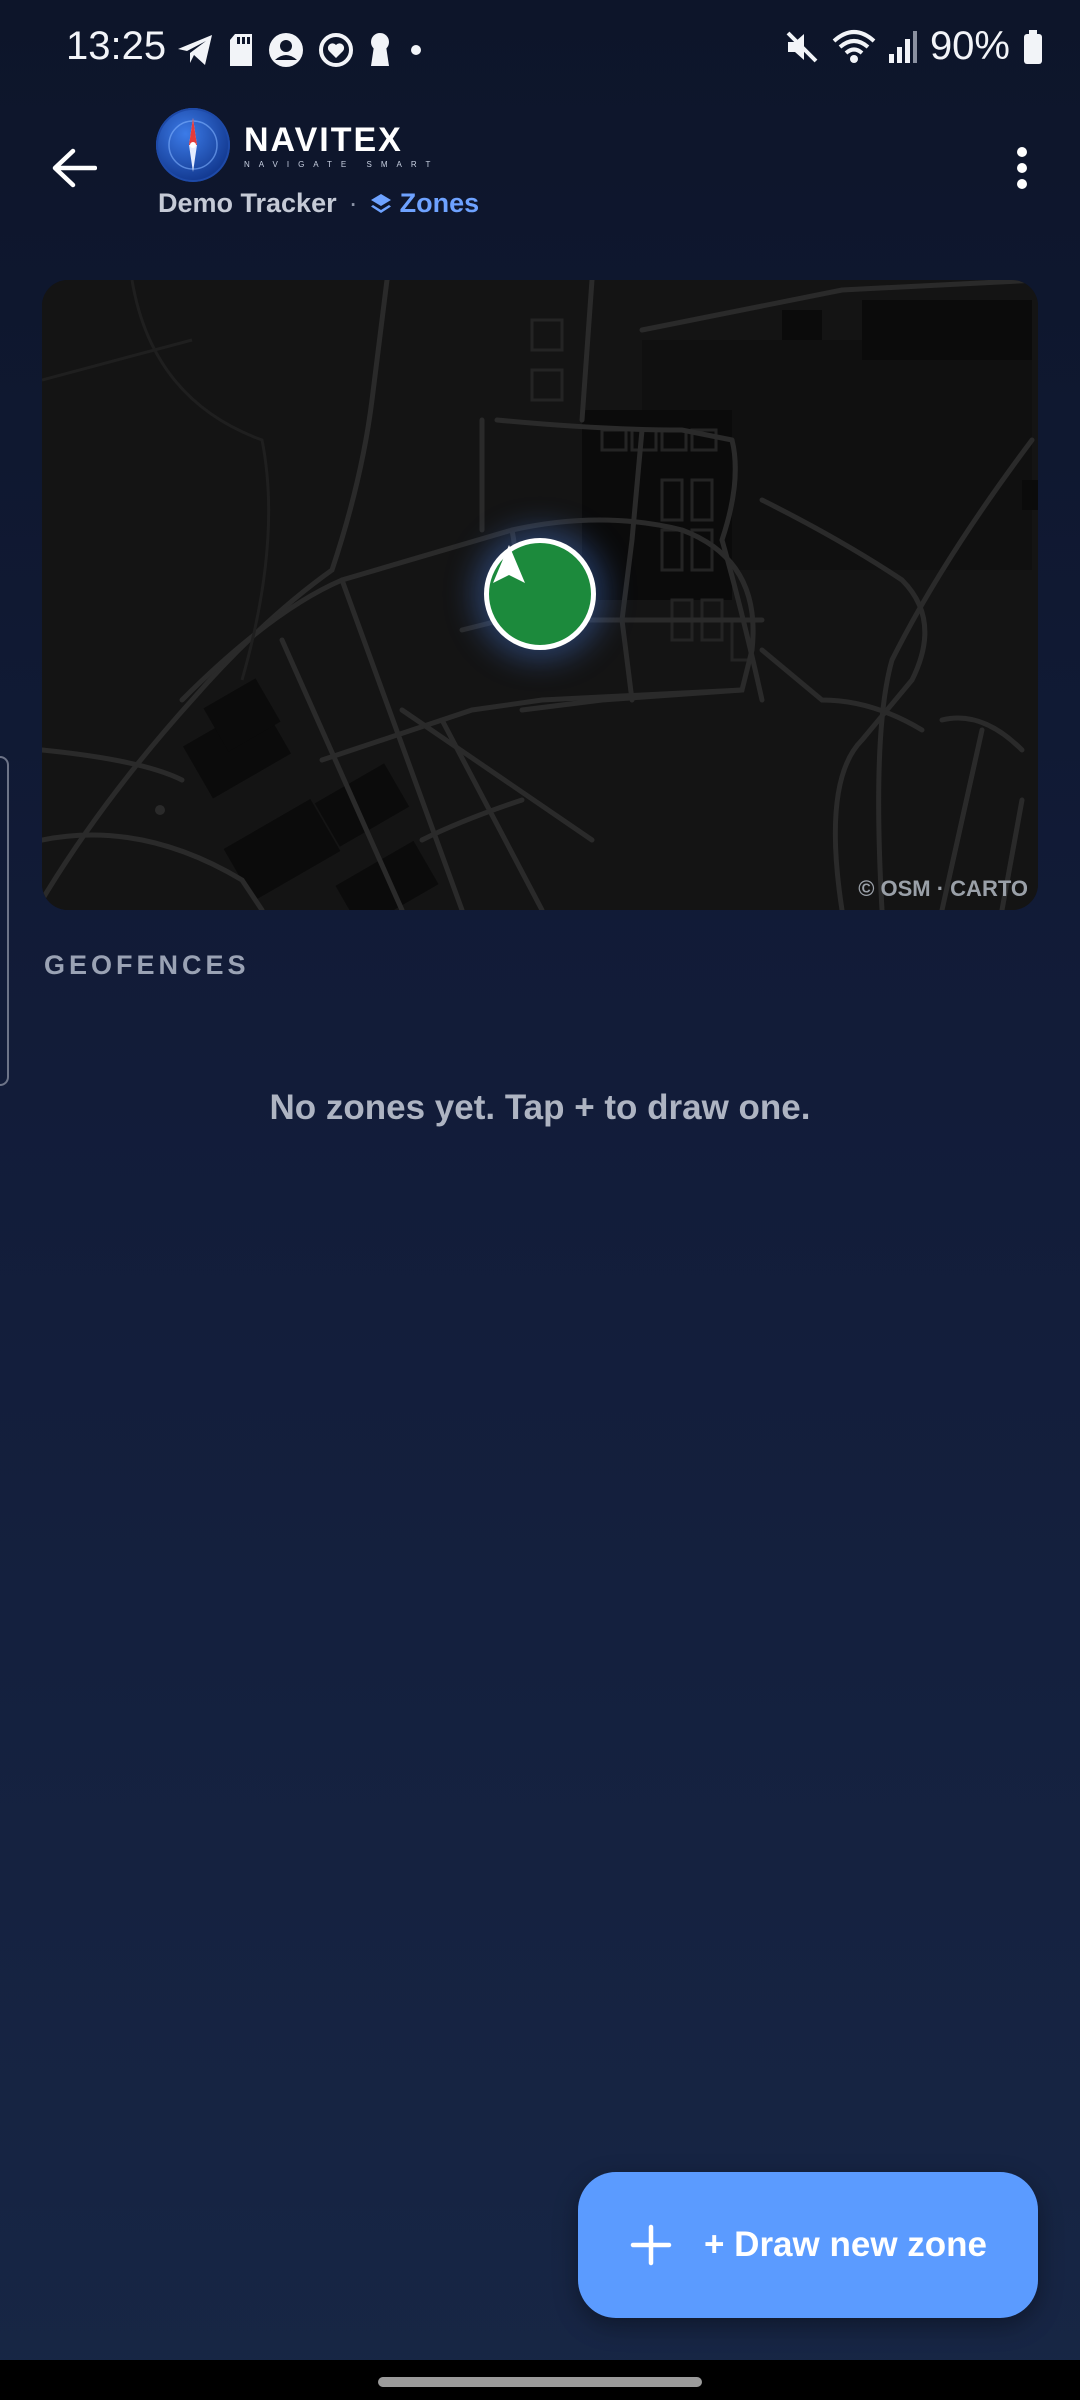 The width and height of the screenshot is (1080, 2400). Describe the element at coordinates (416, 50) in the screenshot. I see `dot-icon` at that location.